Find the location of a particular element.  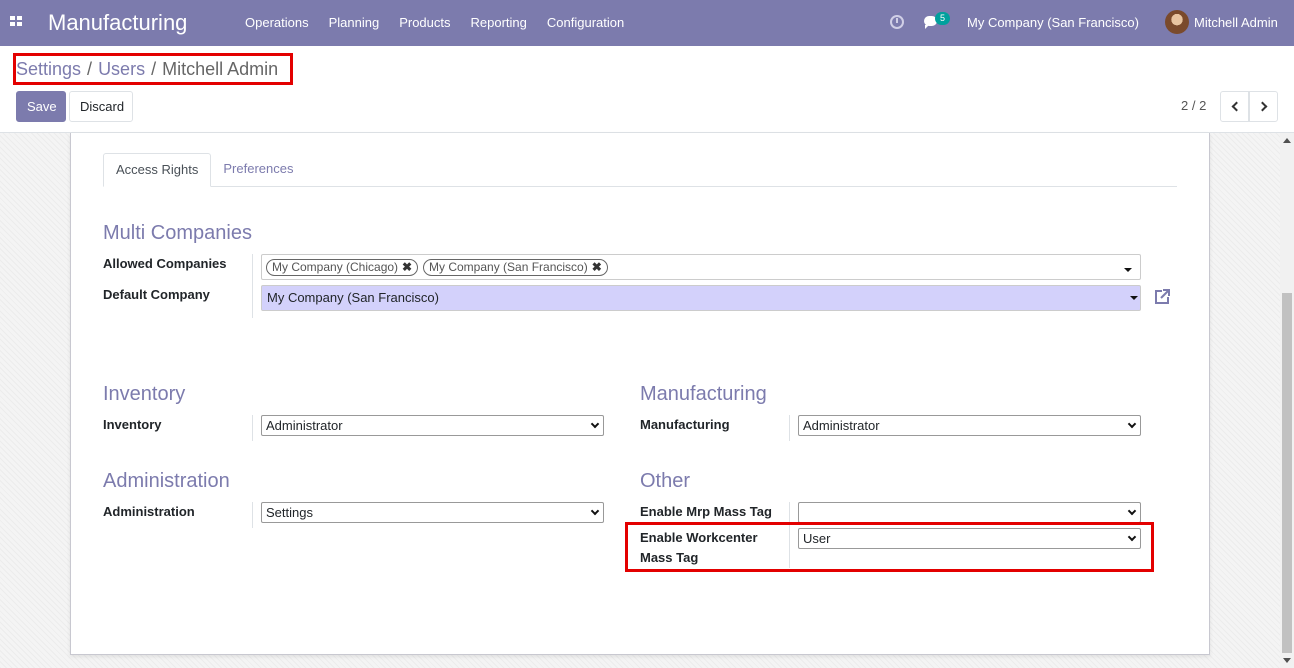

notebook-tabs: Access Rights Preferences is located at coordinates (640, 170).